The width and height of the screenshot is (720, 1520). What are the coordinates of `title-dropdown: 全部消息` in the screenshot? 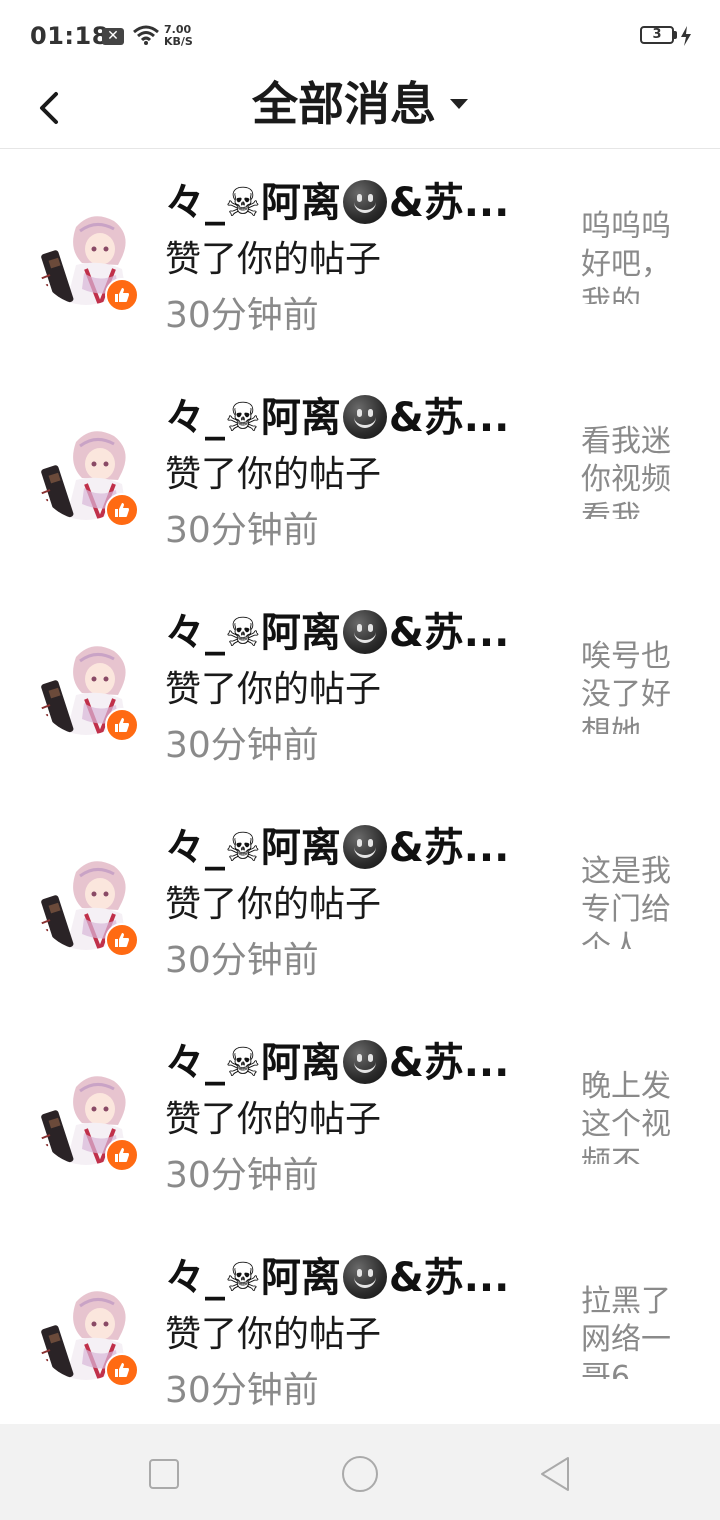 It's located at (360, 104).